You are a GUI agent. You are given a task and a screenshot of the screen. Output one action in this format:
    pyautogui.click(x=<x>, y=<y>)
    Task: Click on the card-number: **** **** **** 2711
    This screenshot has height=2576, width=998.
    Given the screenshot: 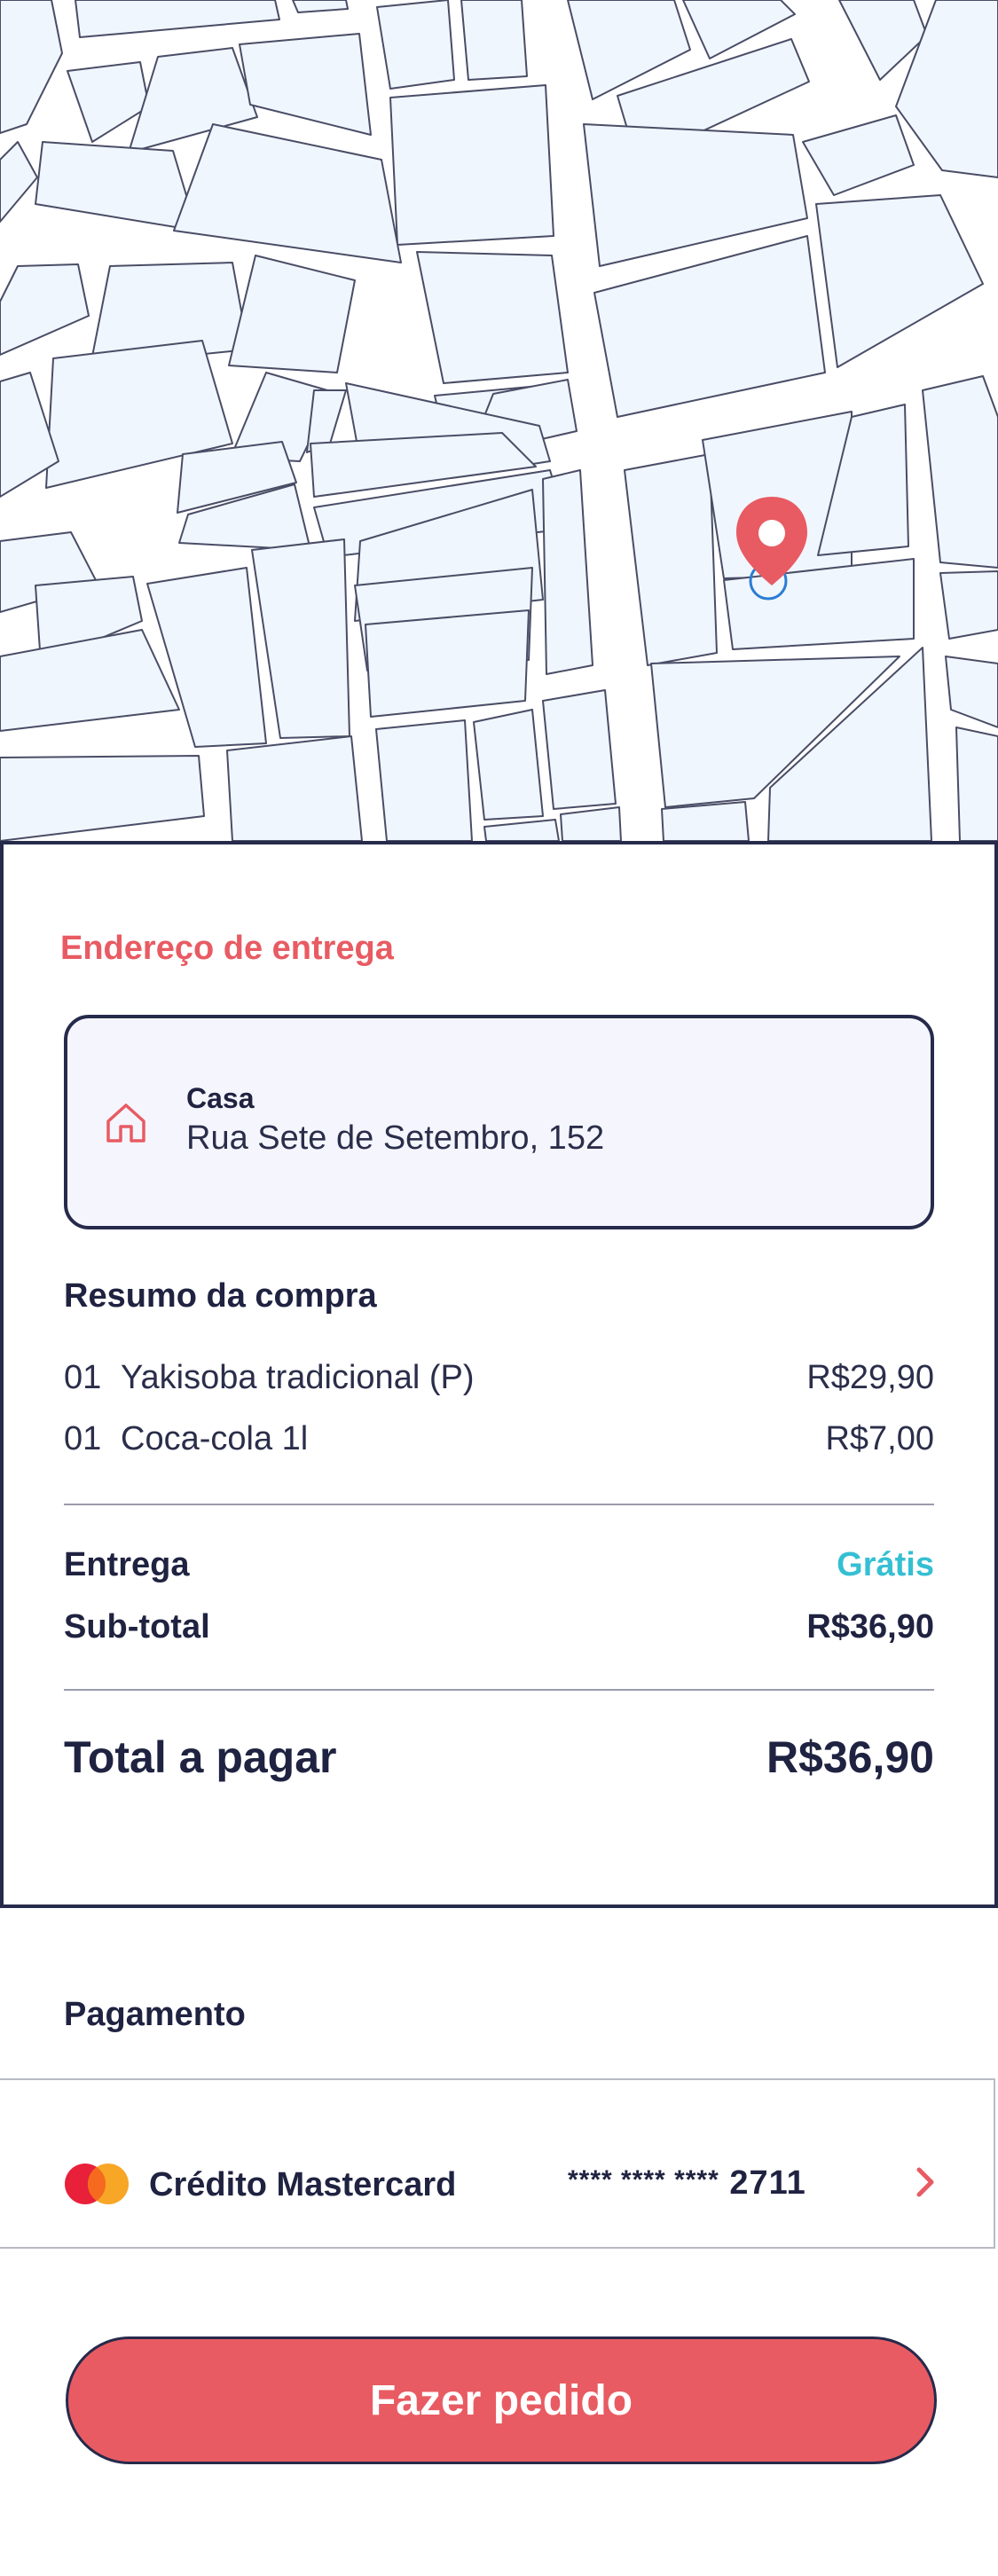 What is the action you would take?
    pyautogui.click(x=687, y=2183)
    